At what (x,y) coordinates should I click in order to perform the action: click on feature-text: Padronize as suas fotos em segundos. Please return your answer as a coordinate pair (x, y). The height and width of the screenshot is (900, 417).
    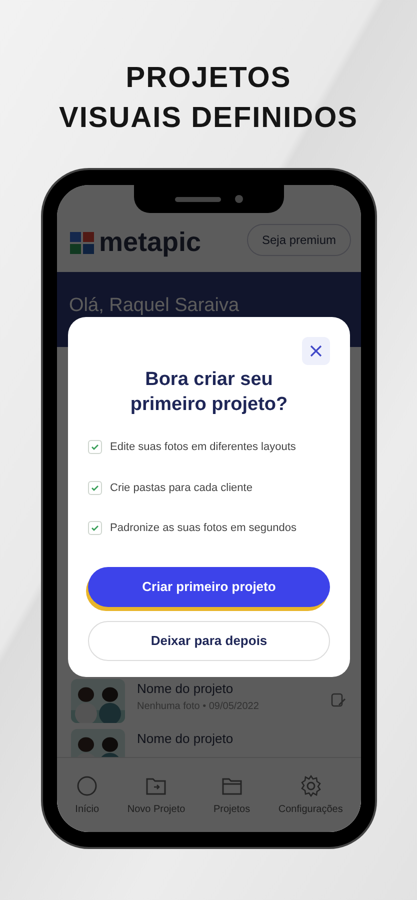
    Looking at the image, I should click on (203, 528).